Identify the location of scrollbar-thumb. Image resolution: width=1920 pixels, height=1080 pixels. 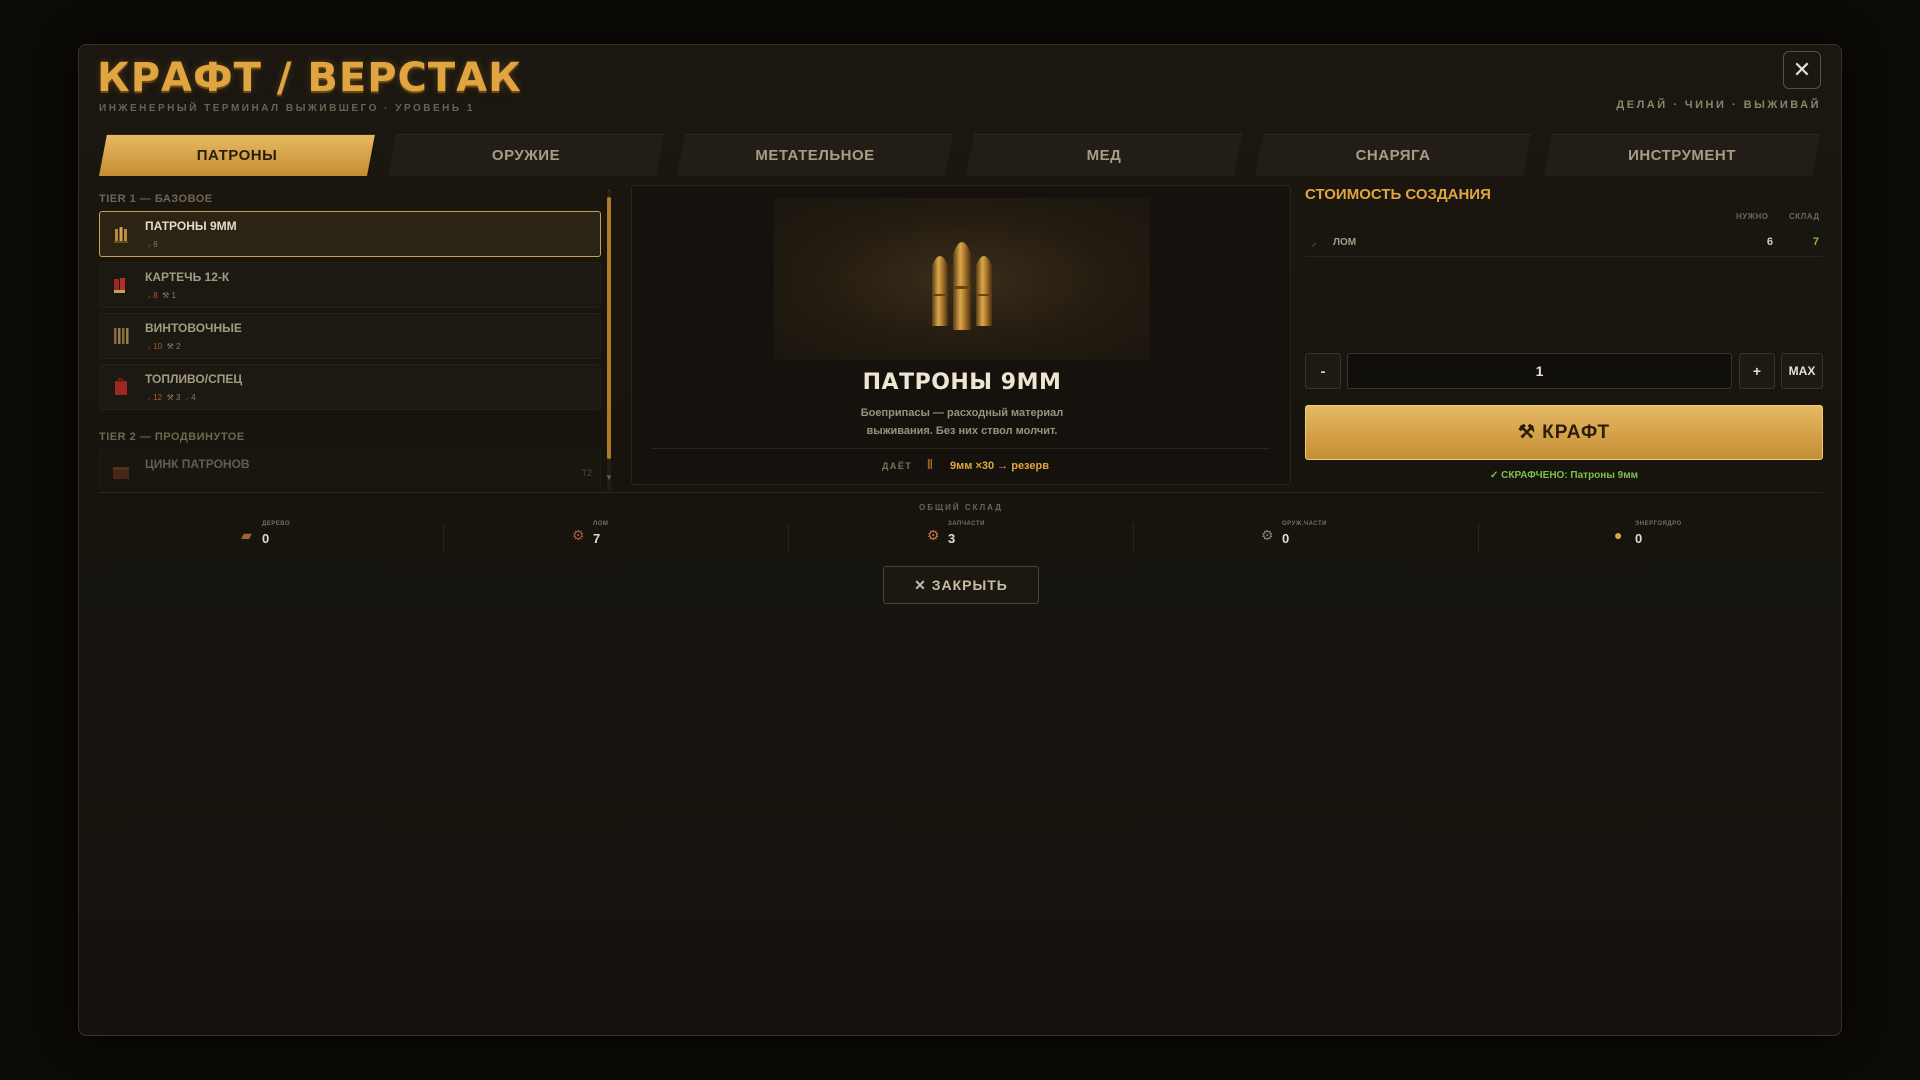
(609, 328).